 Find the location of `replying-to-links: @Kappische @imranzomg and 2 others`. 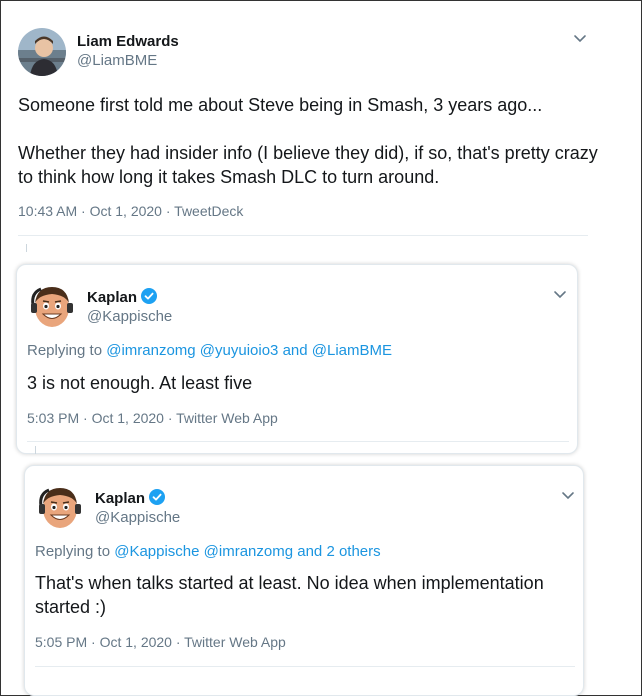

replying-to-links: @Kappische @imranzomg and 2 others is located at coordinates (247, 551).